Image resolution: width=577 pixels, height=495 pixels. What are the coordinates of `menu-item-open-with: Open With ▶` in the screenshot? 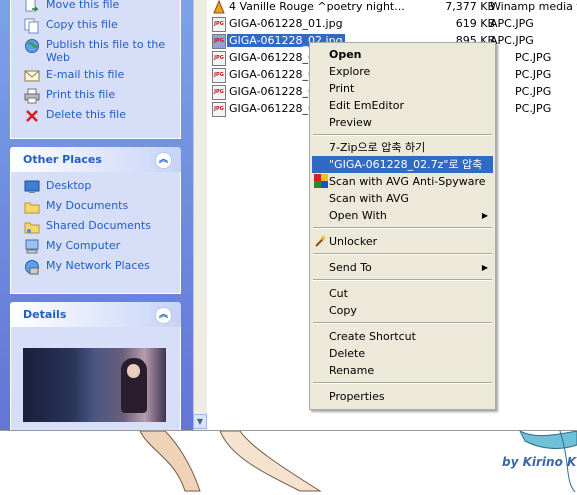 It's located at (402, 215).